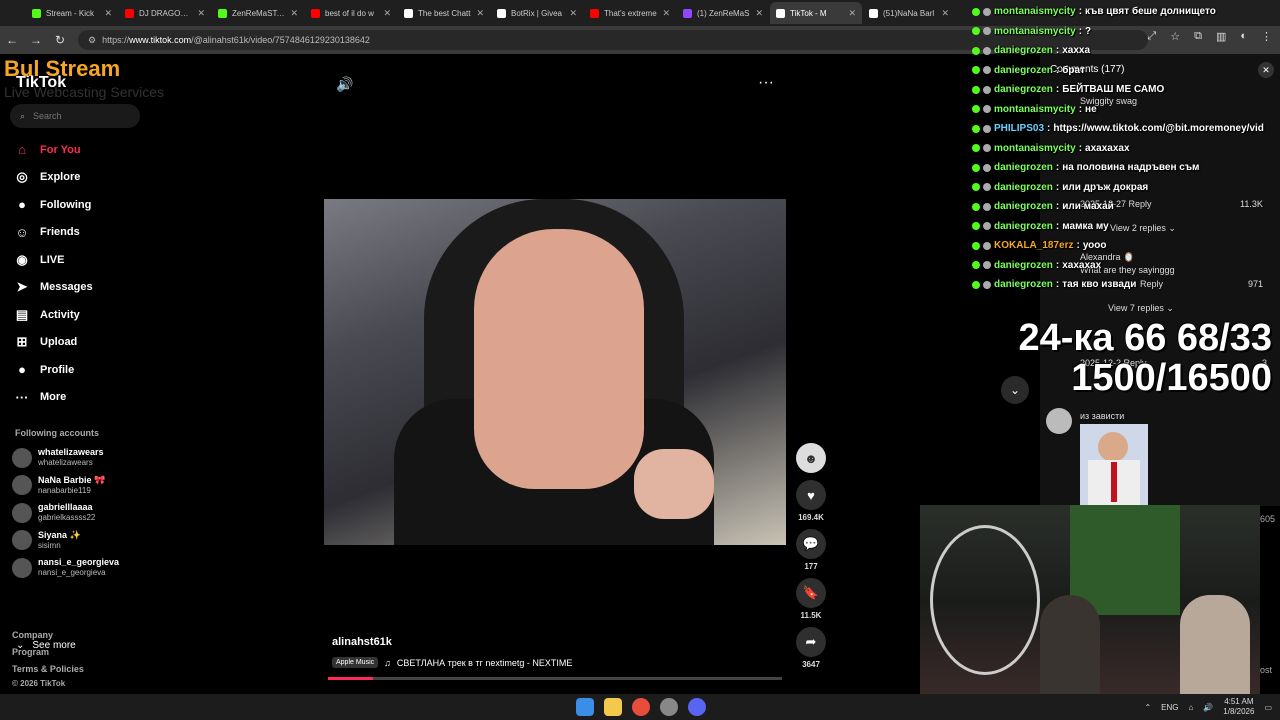  I want to click on language-indicator: ENG, so click(1169, 707).